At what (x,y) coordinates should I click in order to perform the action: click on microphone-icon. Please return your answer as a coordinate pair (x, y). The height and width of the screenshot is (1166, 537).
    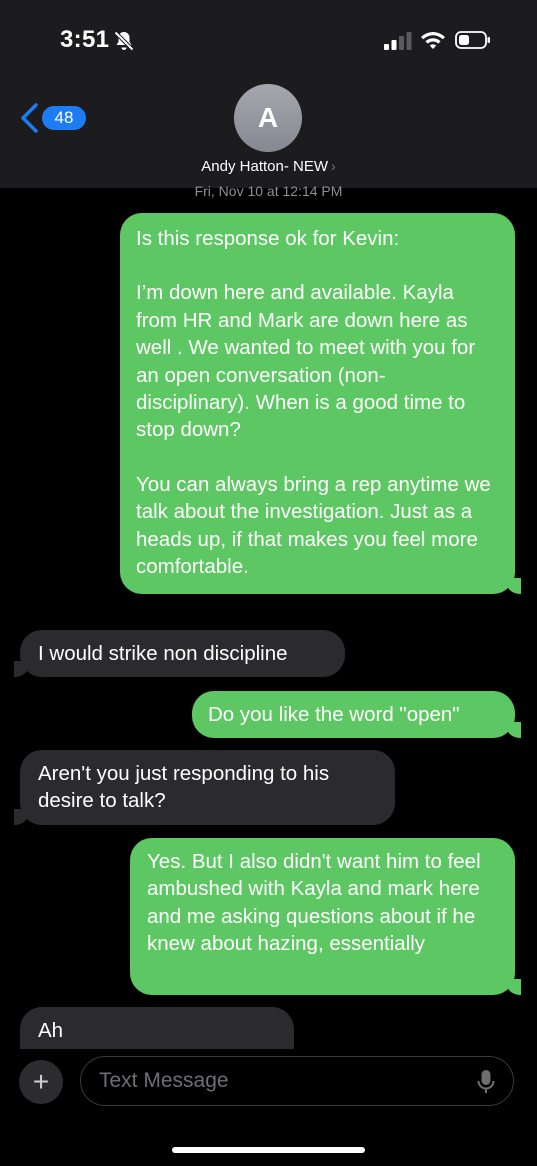
    Looking at the image, I should click on (486, 1082).